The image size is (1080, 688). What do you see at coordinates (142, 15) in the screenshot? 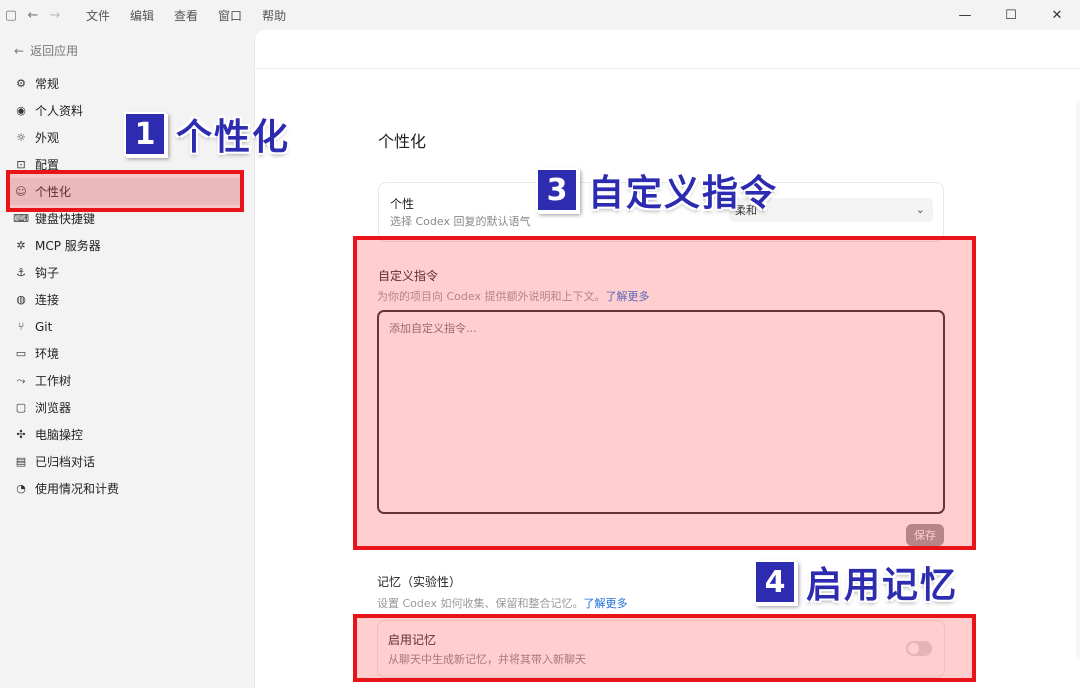
I see `menu-edit: 编辑` at bounding box center [142, 15].